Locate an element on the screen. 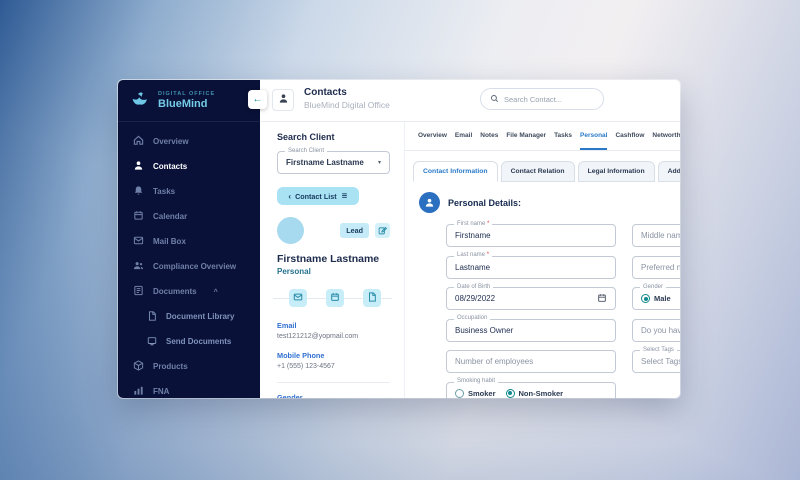  last-name-label: Last name is located at coordinates (471, 255).